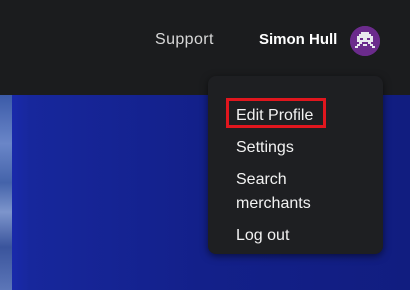 The width and height of the screenshot is (410, 290). I want to click on support-link: Support, so click(184, 40).